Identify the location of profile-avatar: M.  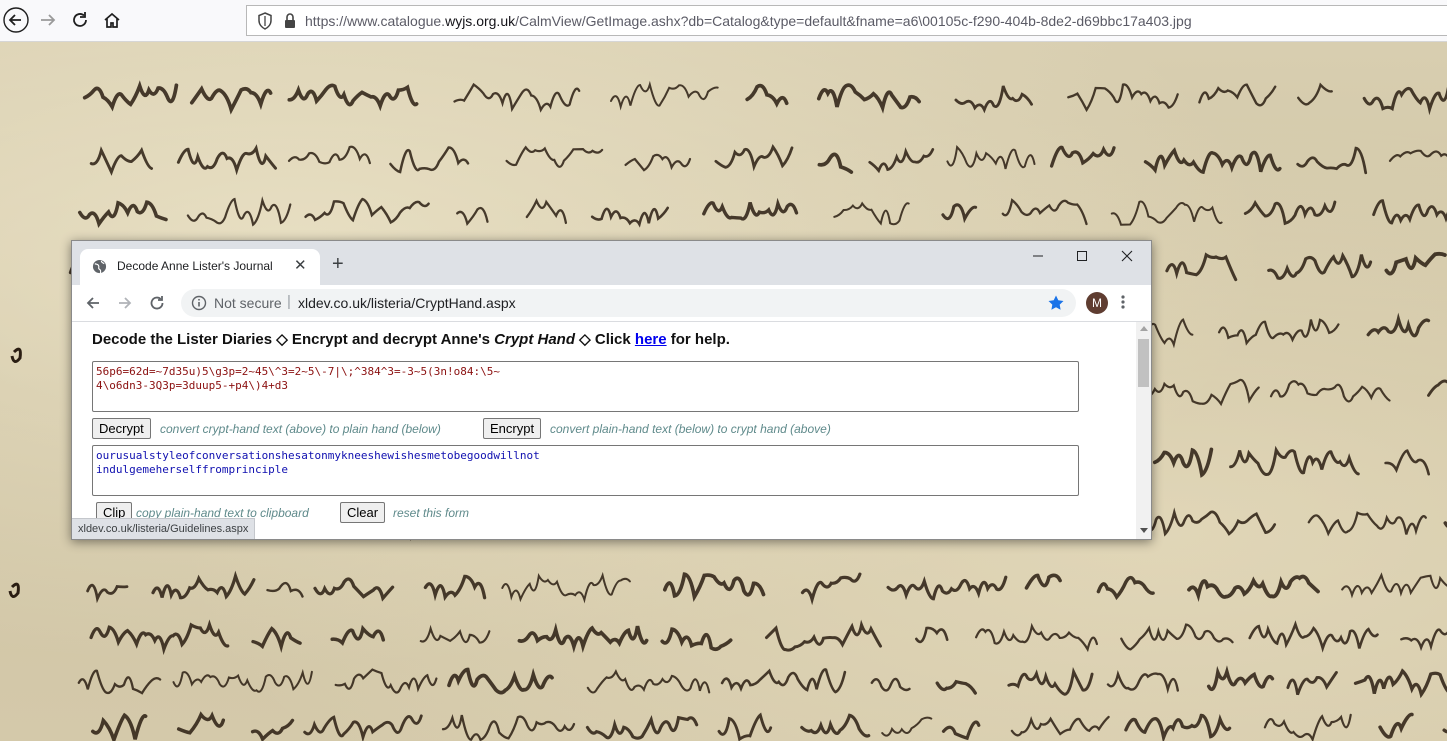
(1097, 303).